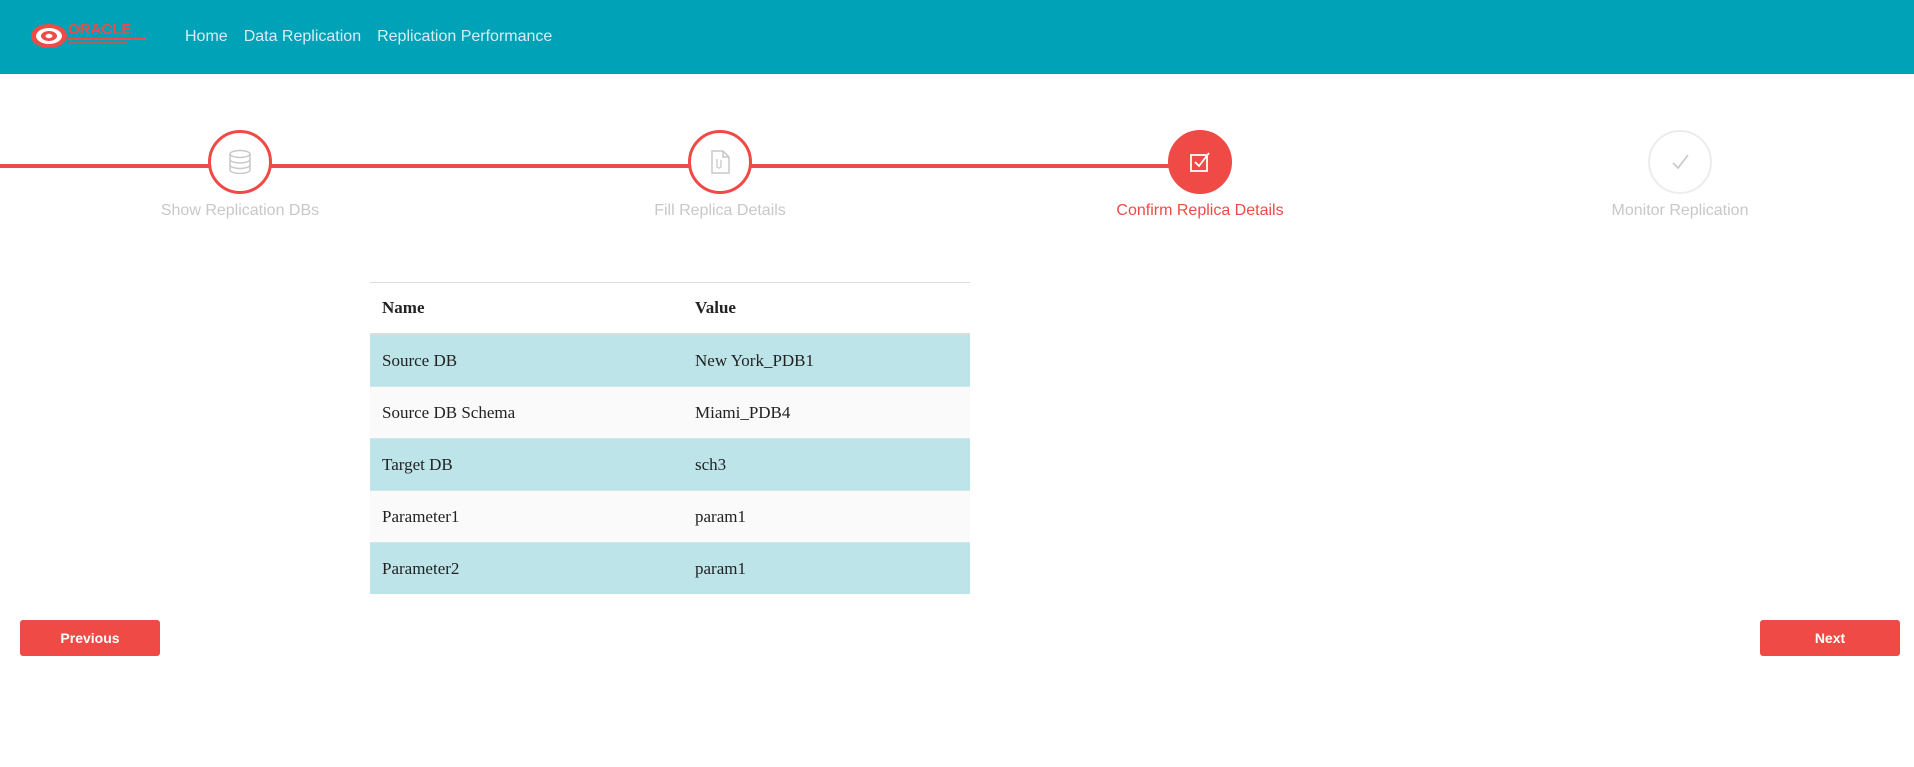 This screenshot has width=1914, height=767. I want to click on checkmark-icon, so click(1680, 162).